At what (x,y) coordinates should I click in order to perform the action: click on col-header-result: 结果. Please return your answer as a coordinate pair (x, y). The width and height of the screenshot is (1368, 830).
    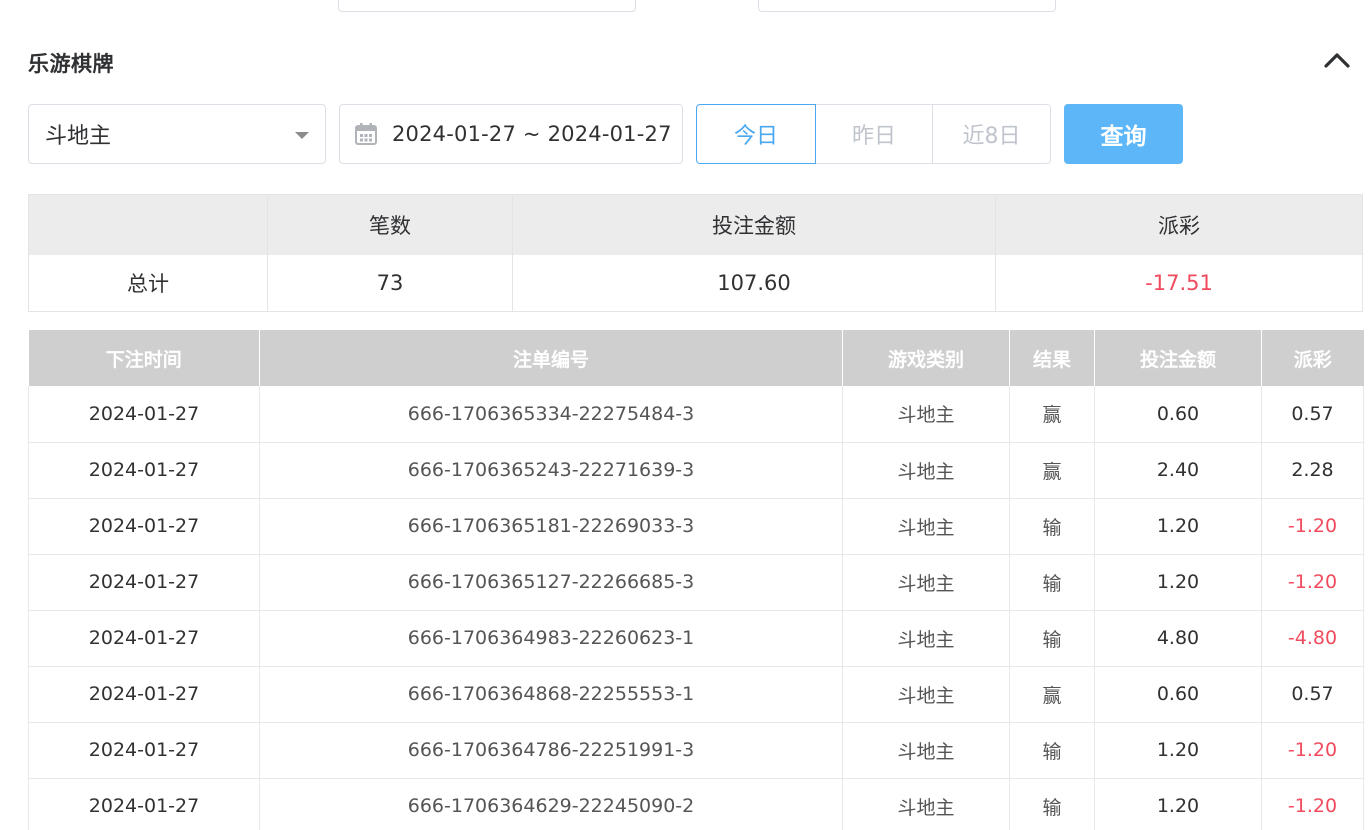
    Looking at the image, I should click on (1052, 358).